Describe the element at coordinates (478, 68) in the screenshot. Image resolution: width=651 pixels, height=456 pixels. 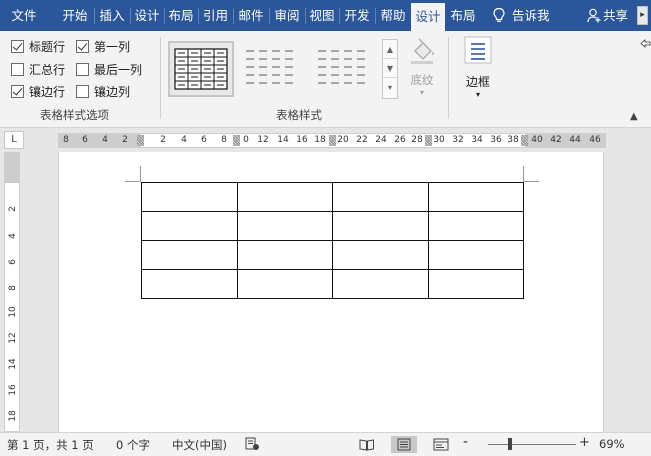
I see `borders-button: 边框 ▾` at that location.